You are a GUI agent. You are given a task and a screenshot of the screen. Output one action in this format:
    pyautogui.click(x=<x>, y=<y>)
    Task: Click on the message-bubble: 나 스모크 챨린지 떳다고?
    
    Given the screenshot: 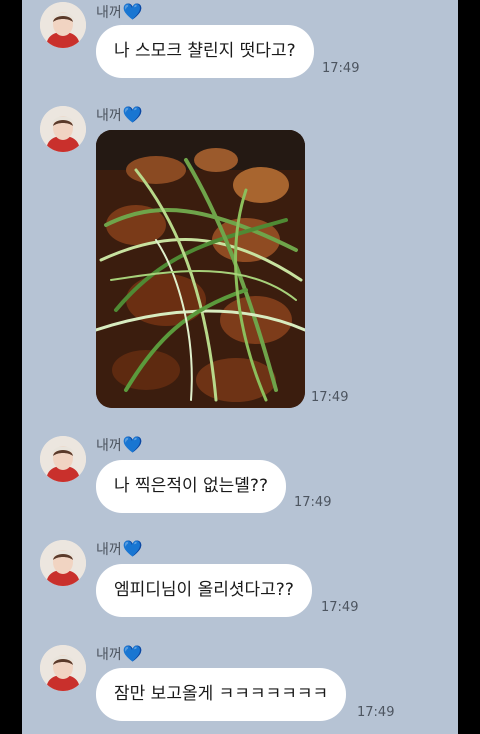 What is the action you would take?
    pyautogui.click(x=205, y=51)
    